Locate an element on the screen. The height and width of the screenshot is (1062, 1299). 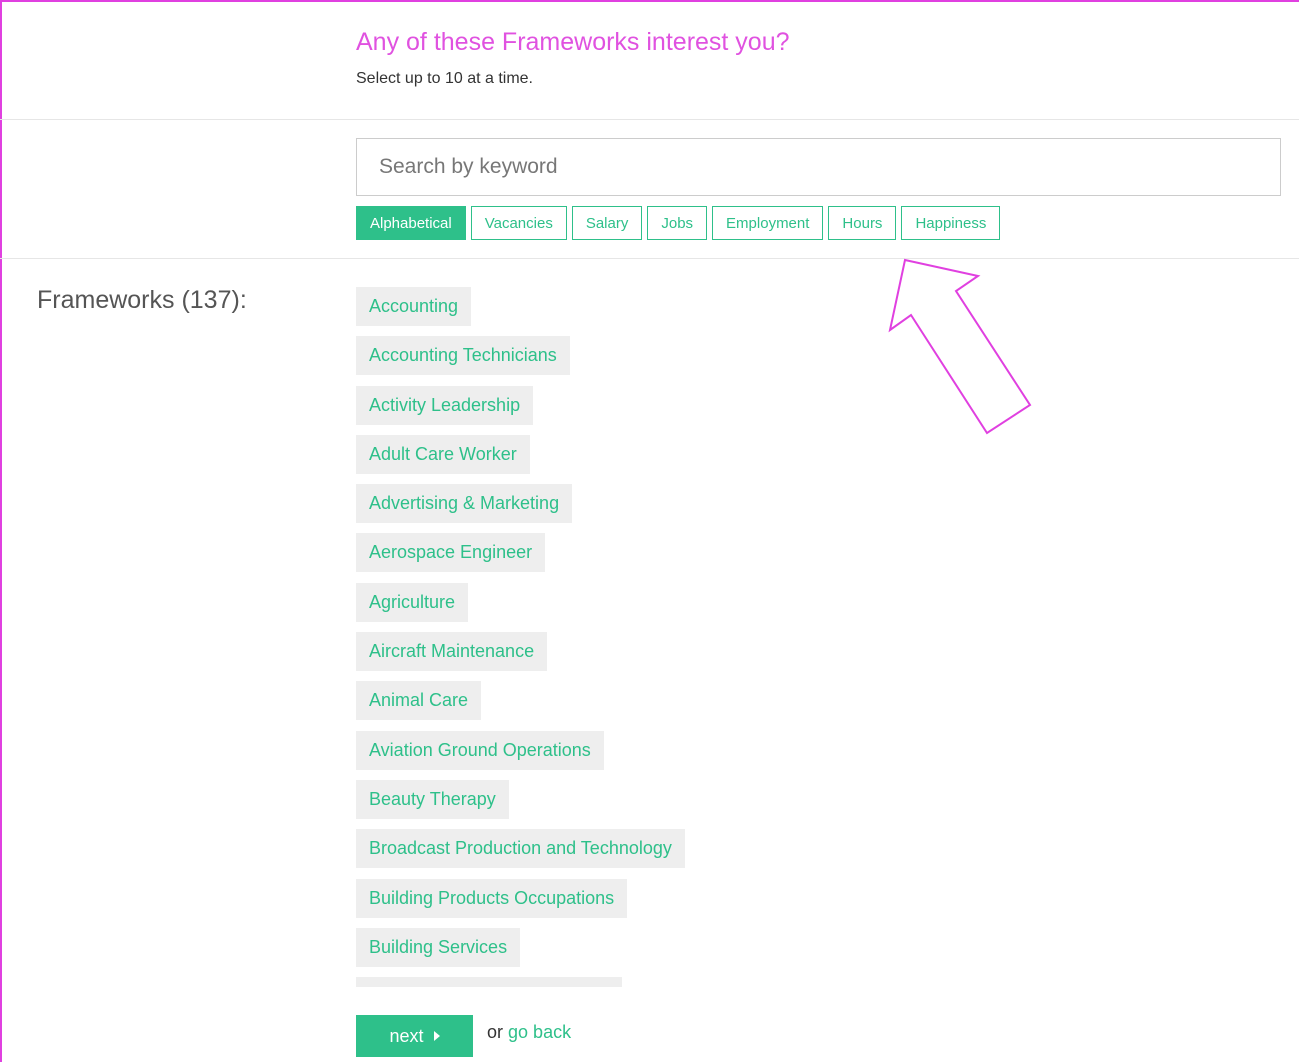
sort-tab-happiness: Happiness is located at coordinates (951, 223).